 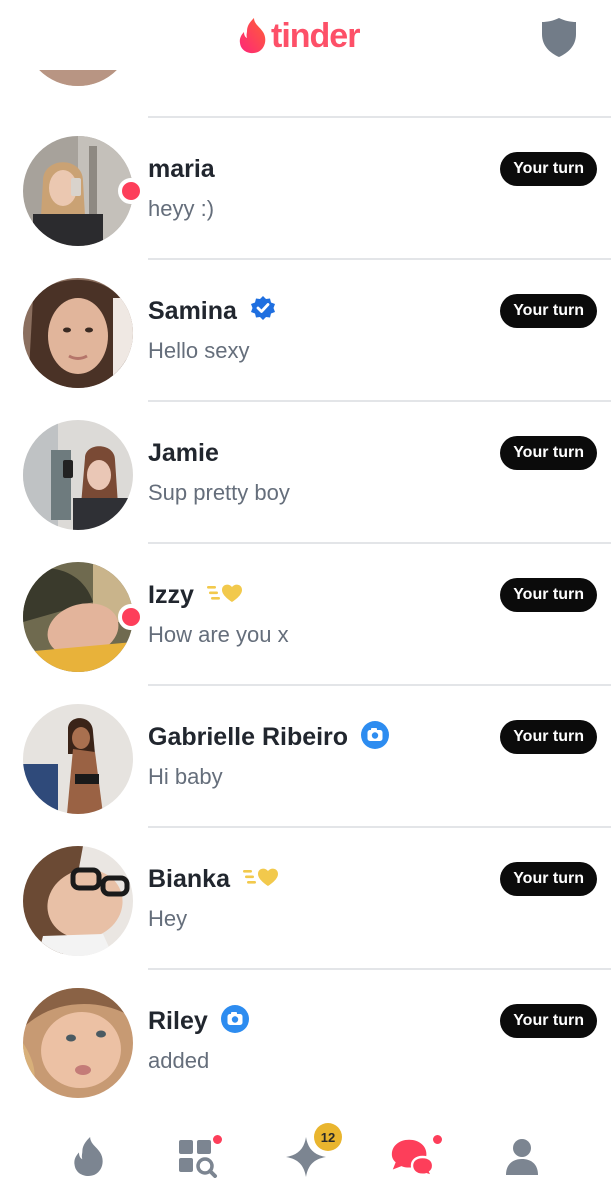 I want to click on verified-check-icon, so click(x=263, y=311).